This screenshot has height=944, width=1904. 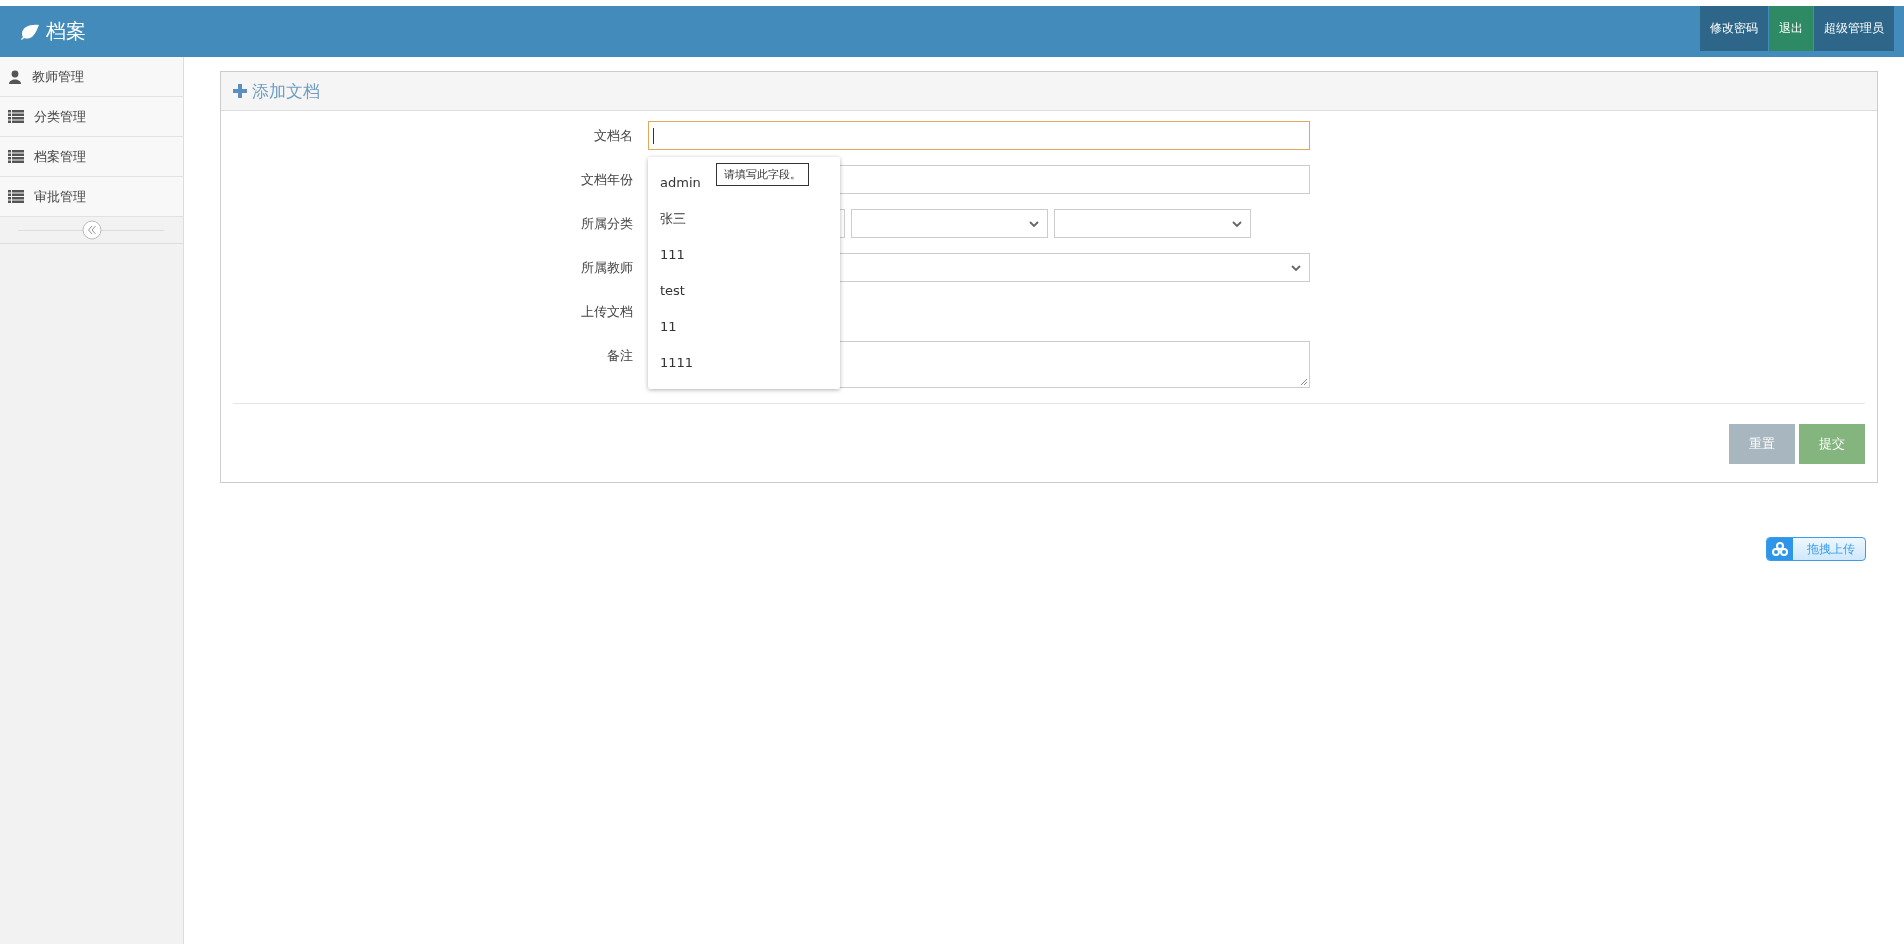 What do you see at coordinates (1791, 28) in the screenshot?
I see `header-button: 退出` at bounding box center [1791, 28].